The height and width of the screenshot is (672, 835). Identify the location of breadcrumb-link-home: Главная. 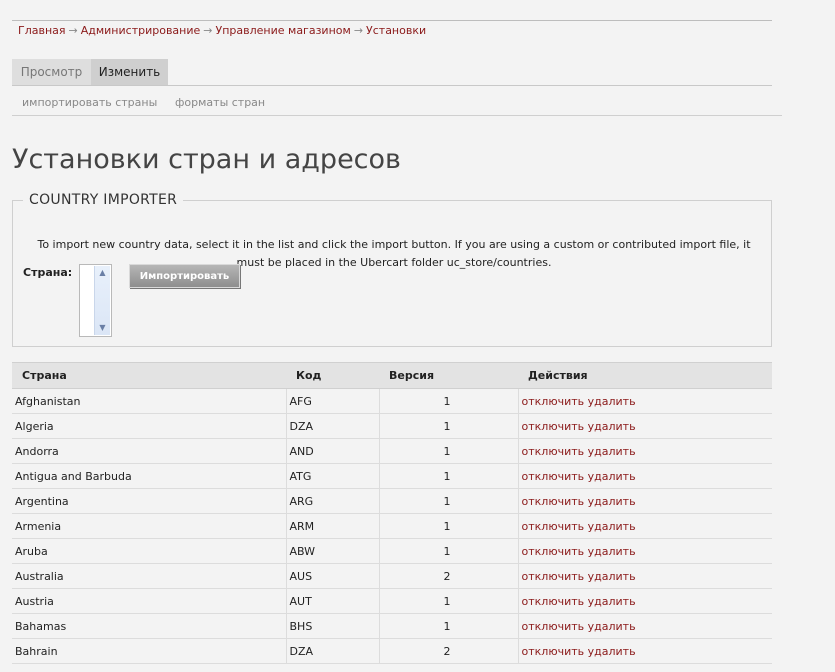
(42, 30).